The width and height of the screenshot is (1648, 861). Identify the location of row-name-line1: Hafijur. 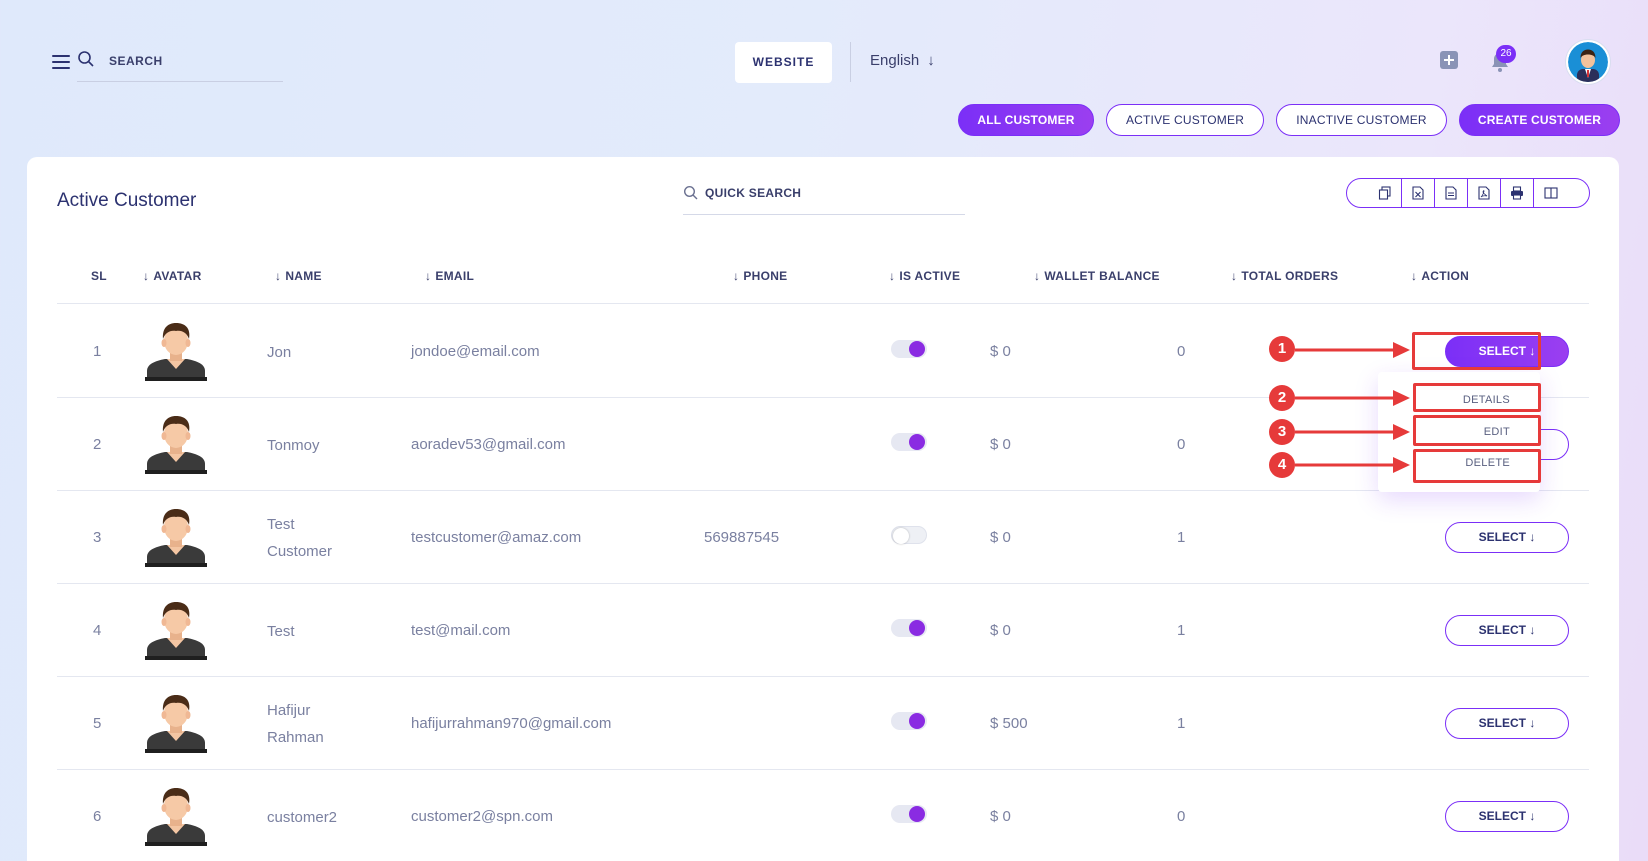
(289, 710).